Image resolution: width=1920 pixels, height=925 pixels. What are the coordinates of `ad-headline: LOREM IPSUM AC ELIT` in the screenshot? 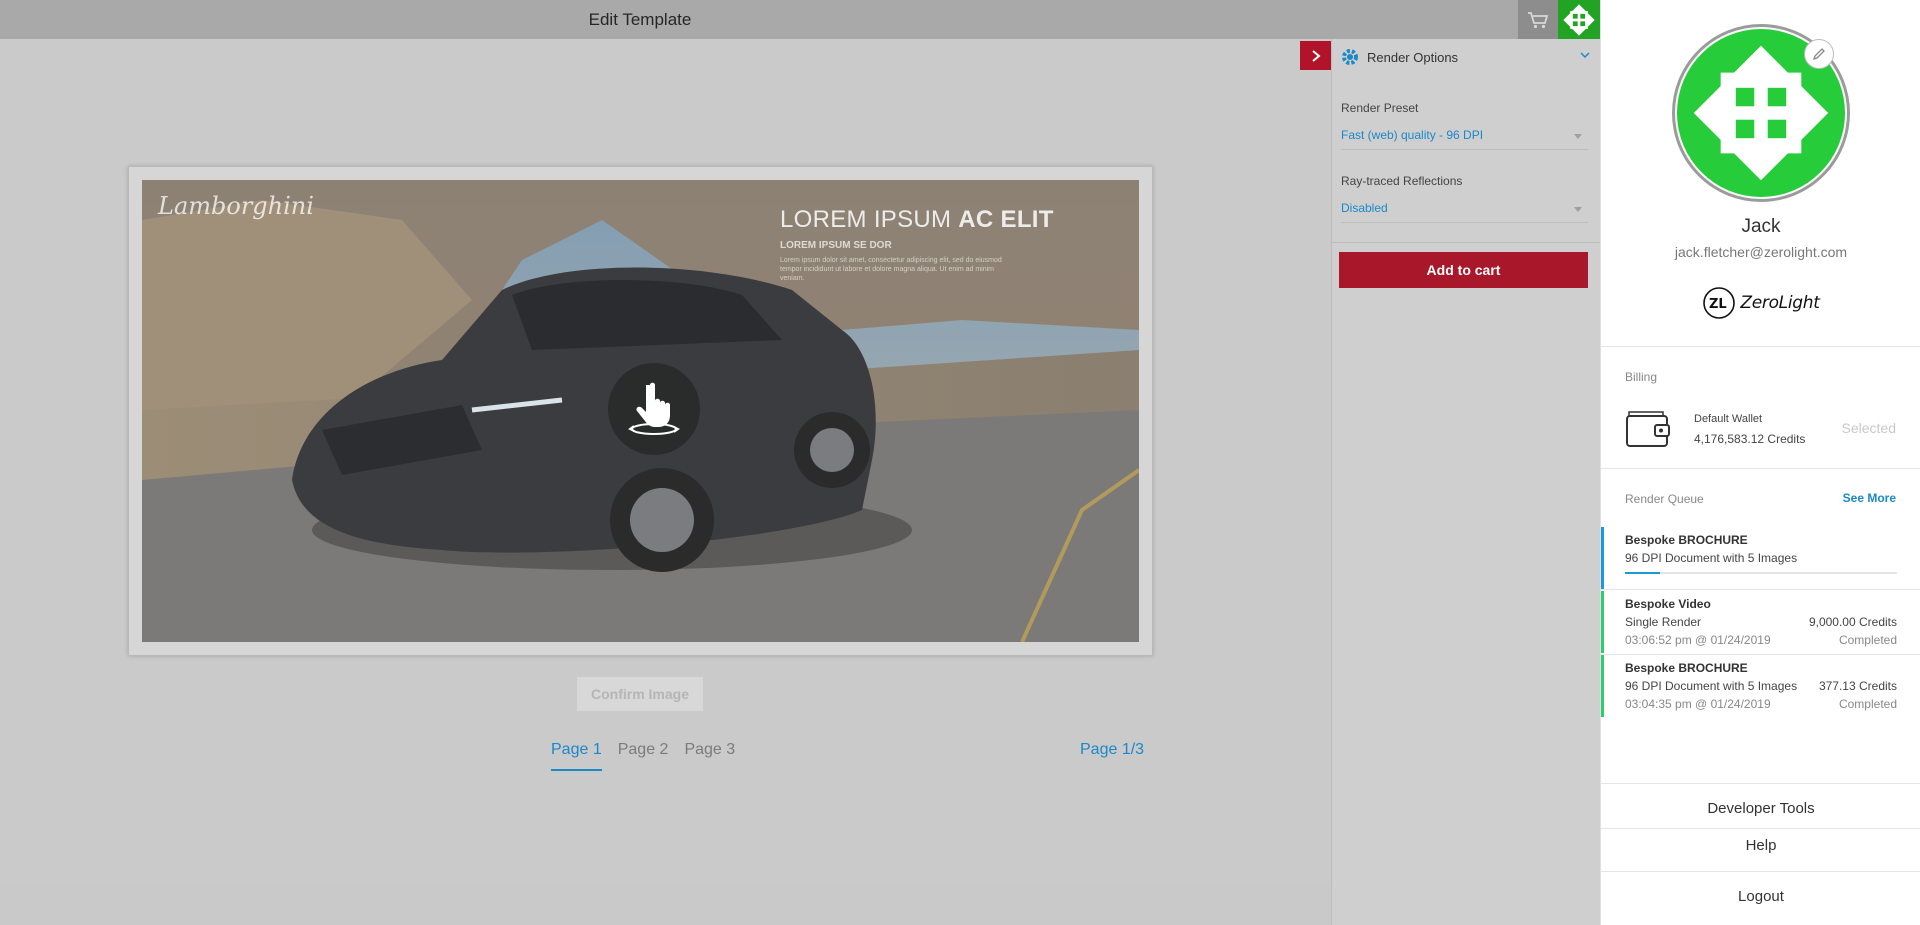 It's located at (917, 220).